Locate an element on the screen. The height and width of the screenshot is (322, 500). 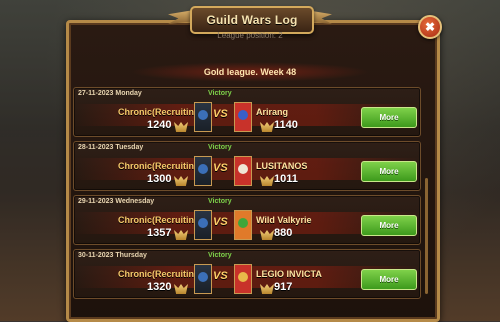
window-title: Guild Wars Log is located at coordinates (252, 20).